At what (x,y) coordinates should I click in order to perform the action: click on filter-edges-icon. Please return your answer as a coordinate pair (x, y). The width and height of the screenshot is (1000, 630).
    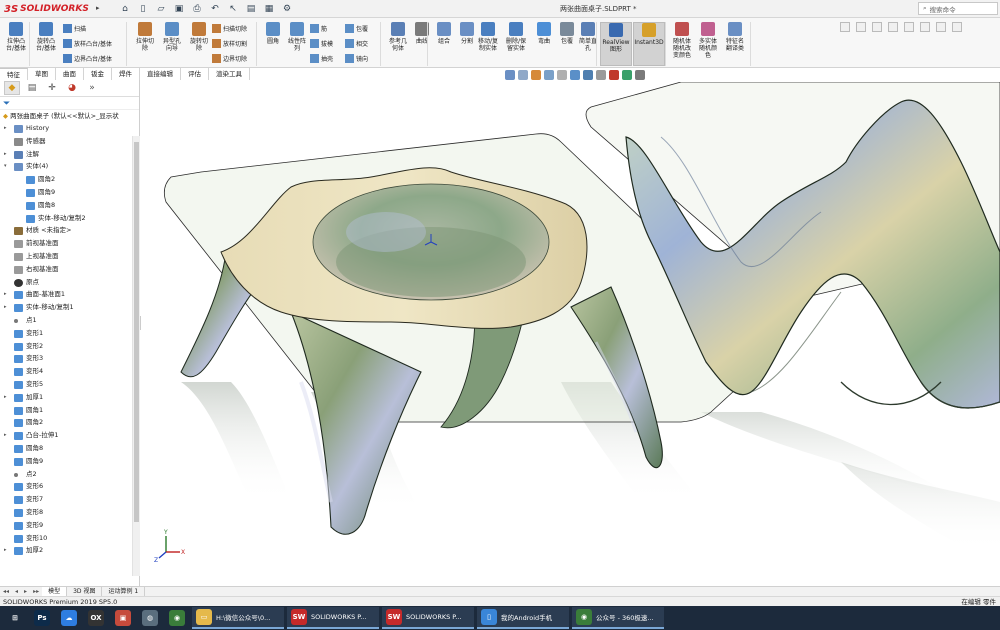
    Looking at the image, I should click on (861, 27).